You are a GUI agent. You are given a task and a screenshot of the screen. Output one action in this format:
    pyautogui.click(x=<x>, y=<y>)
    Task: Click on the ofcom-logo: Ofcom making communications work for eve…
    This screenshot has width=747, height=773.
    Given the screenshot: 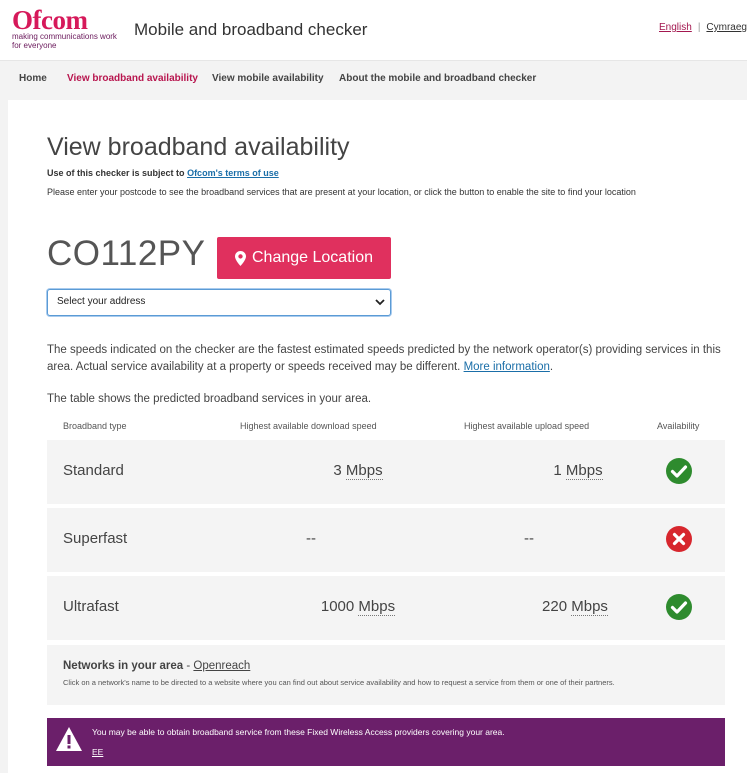 What is the action you would take?
    pyautogui.click(x=67, y=29)
    